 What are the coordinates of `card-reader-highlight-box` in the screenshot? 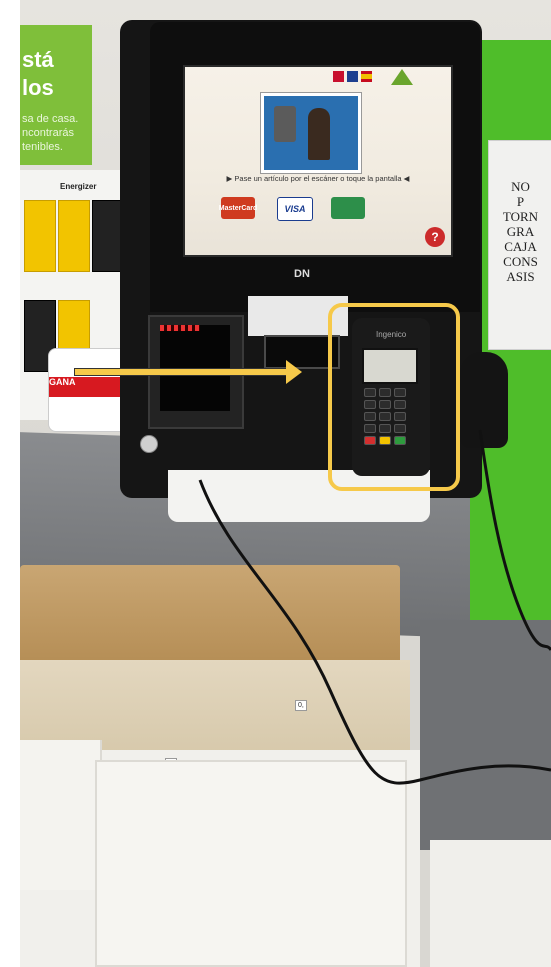 It's located at (394, 397).